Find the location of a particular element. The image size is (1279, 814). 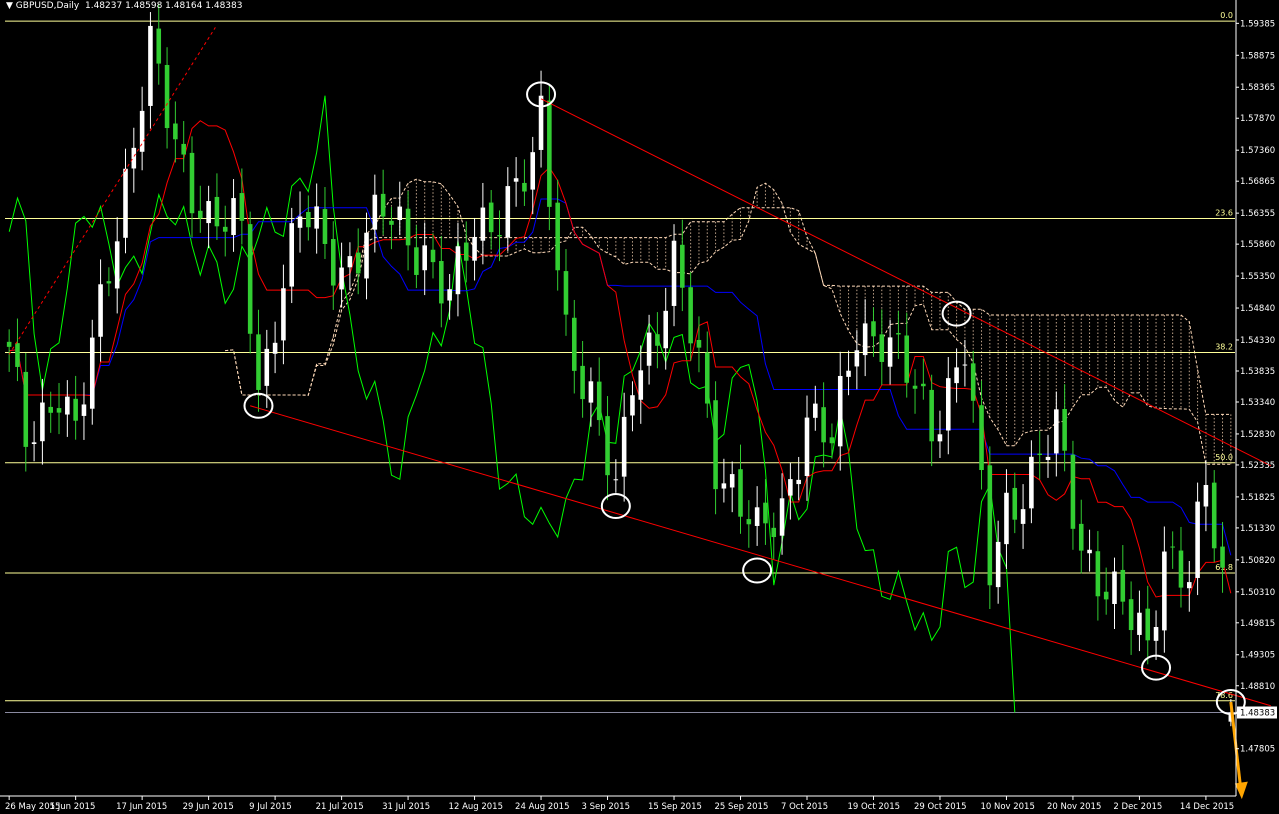

time-tick-label: 21 Jul 2015 is located at coordinates (340, 807).